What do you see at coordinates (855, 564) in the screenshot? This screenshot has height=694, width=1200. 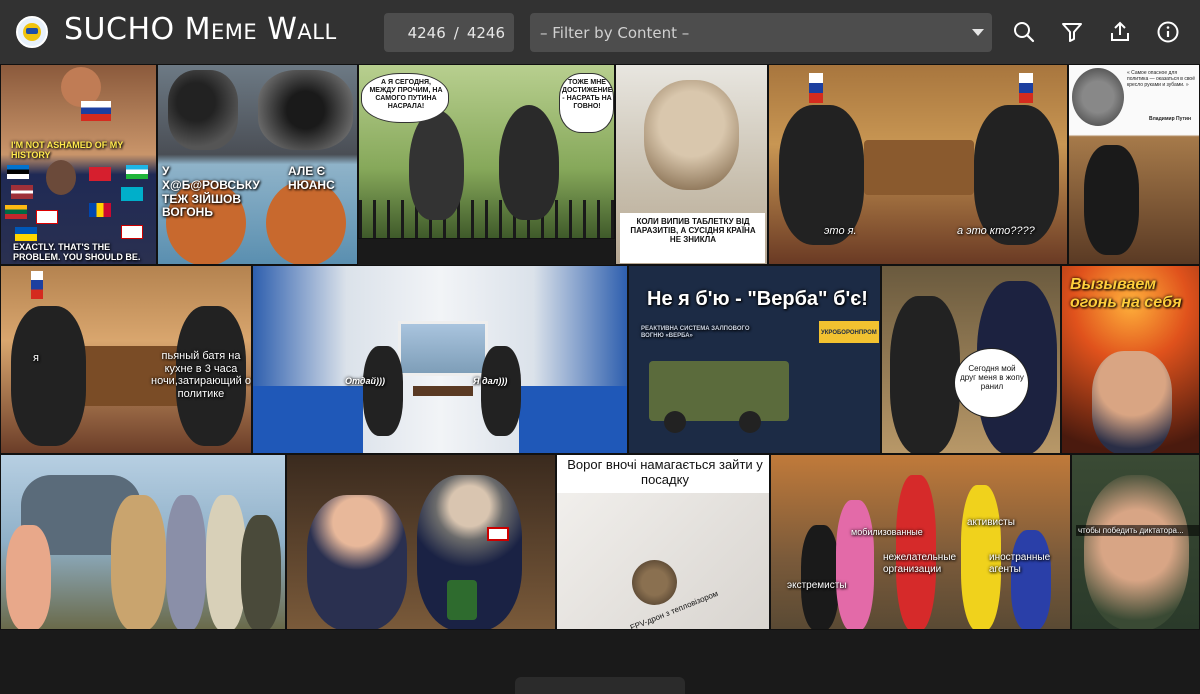 I see `ranger-pink` at bounding box center [855, 564].